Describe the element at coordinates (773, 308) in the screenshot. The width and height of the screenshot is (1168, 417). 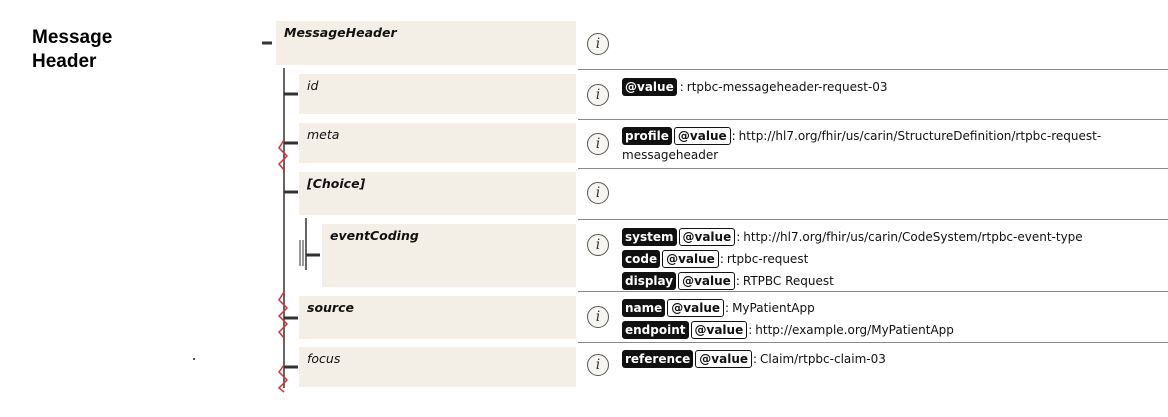
I see `source-name-value: MyPatientApp` at that location.